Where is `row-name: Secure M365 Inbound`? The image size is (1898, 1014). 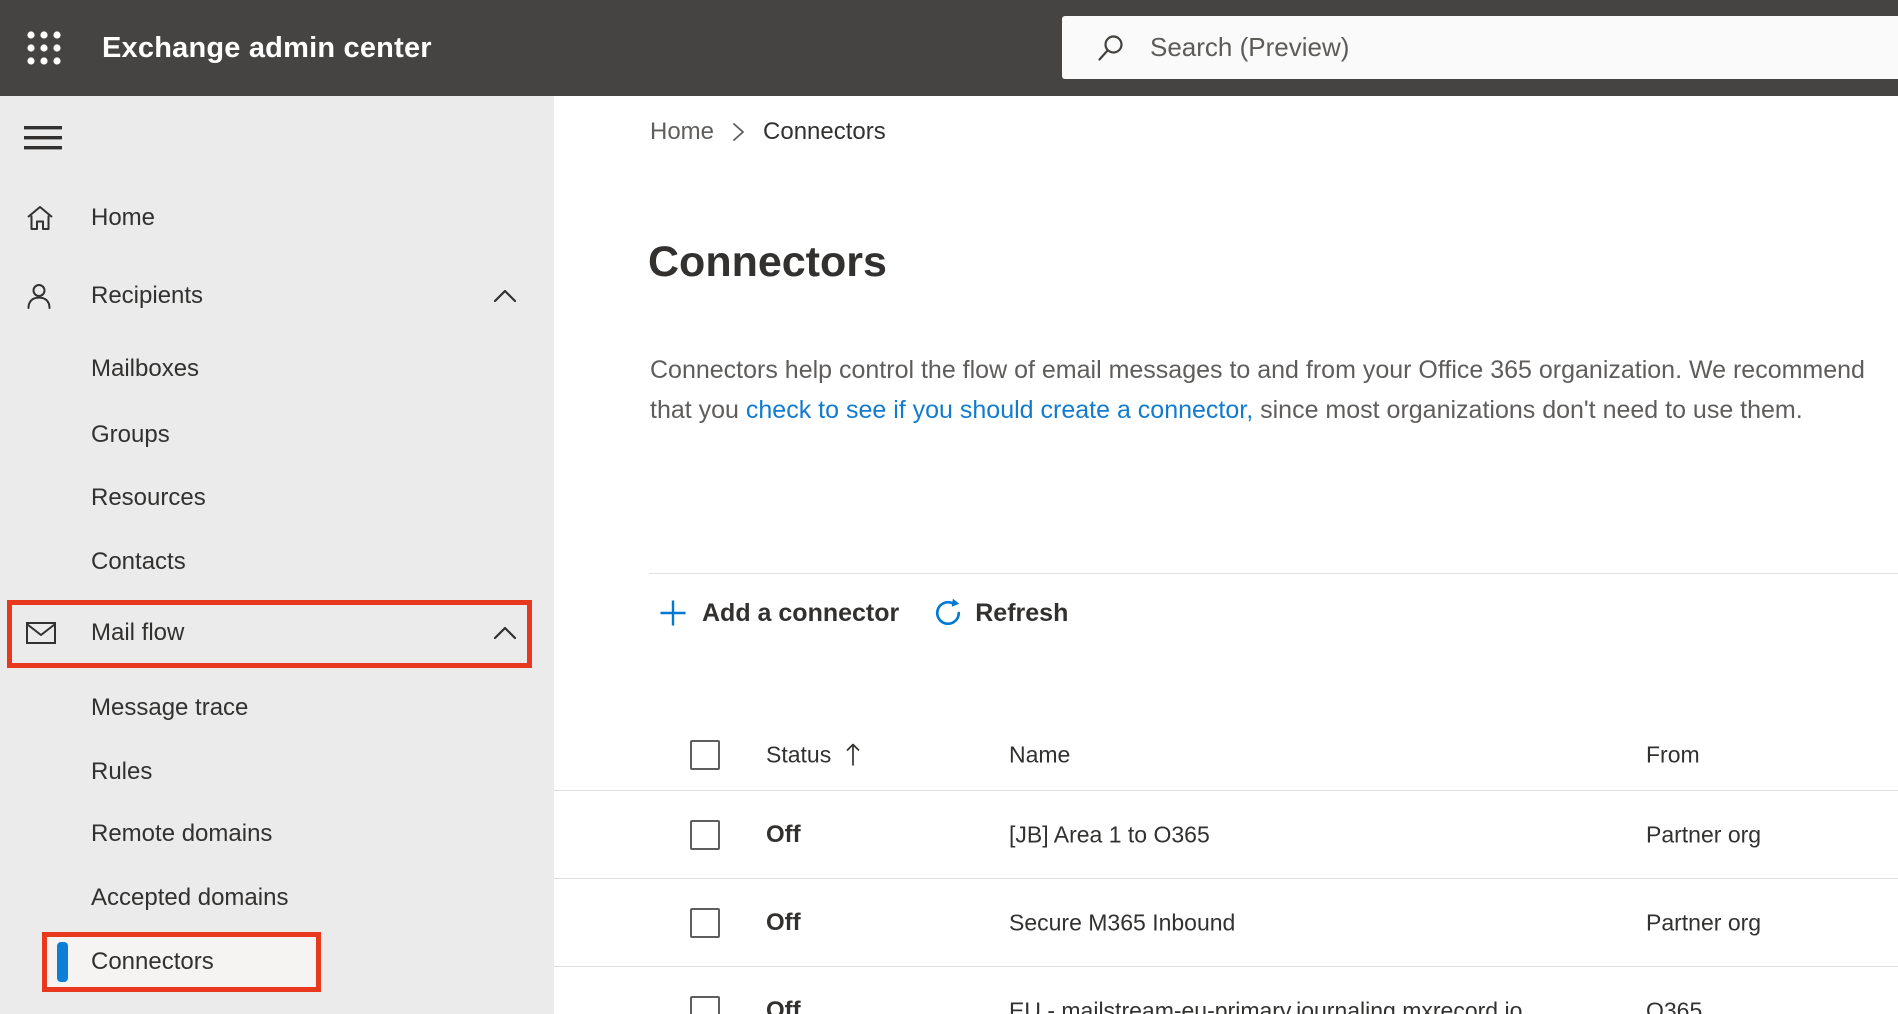 row-name: Secure M365 Inbound is located at coordinates (1122, 922).